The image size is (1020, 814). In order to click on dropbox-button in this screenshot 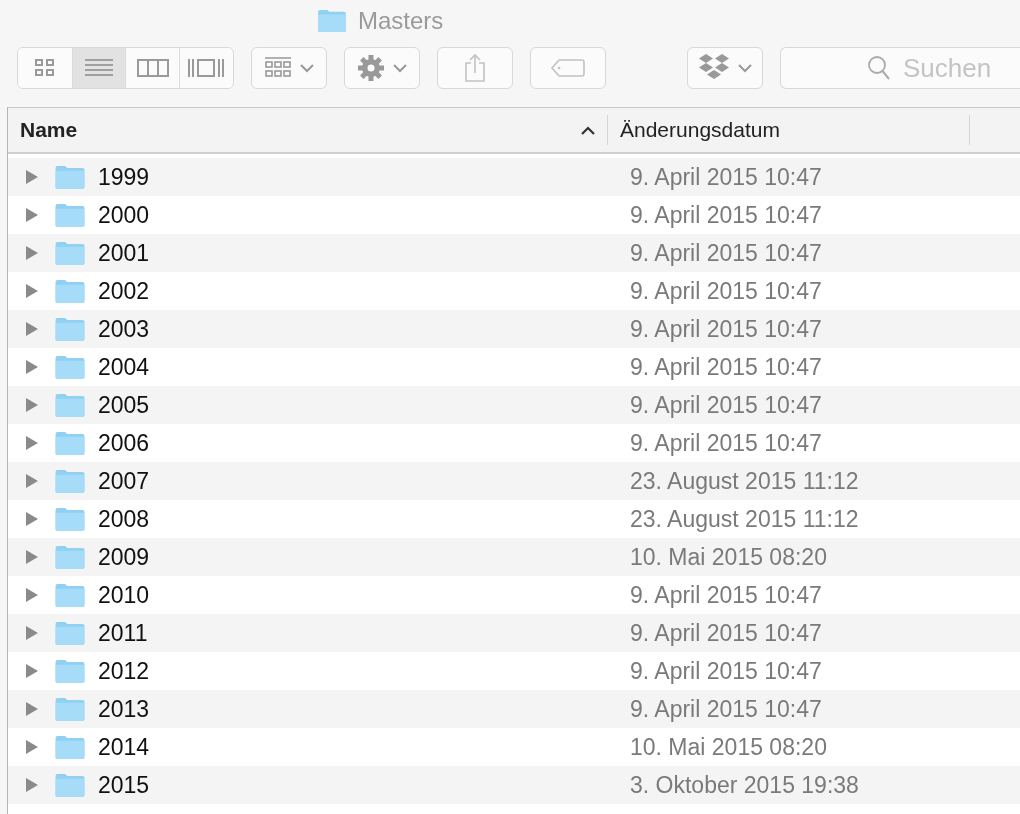, I will do `click(724, 68)`.